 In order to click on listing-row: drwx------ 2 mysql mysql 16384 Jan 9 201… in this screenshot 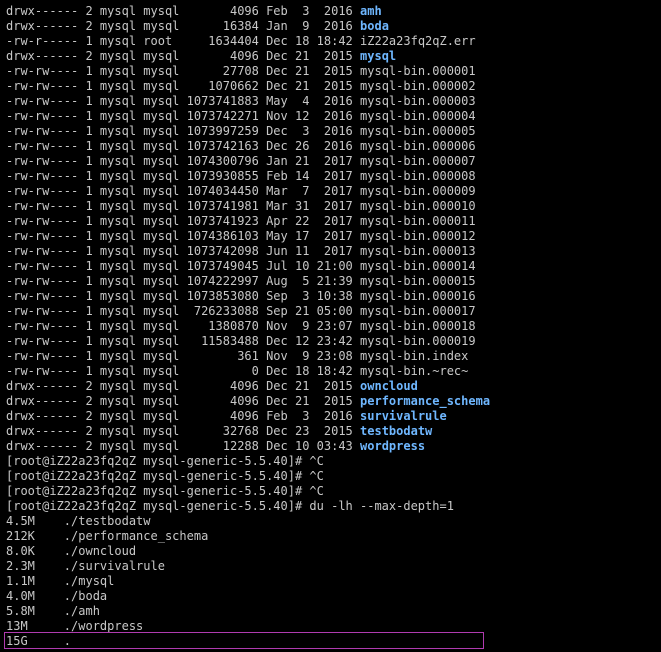, I will do `click(333, 26)`.